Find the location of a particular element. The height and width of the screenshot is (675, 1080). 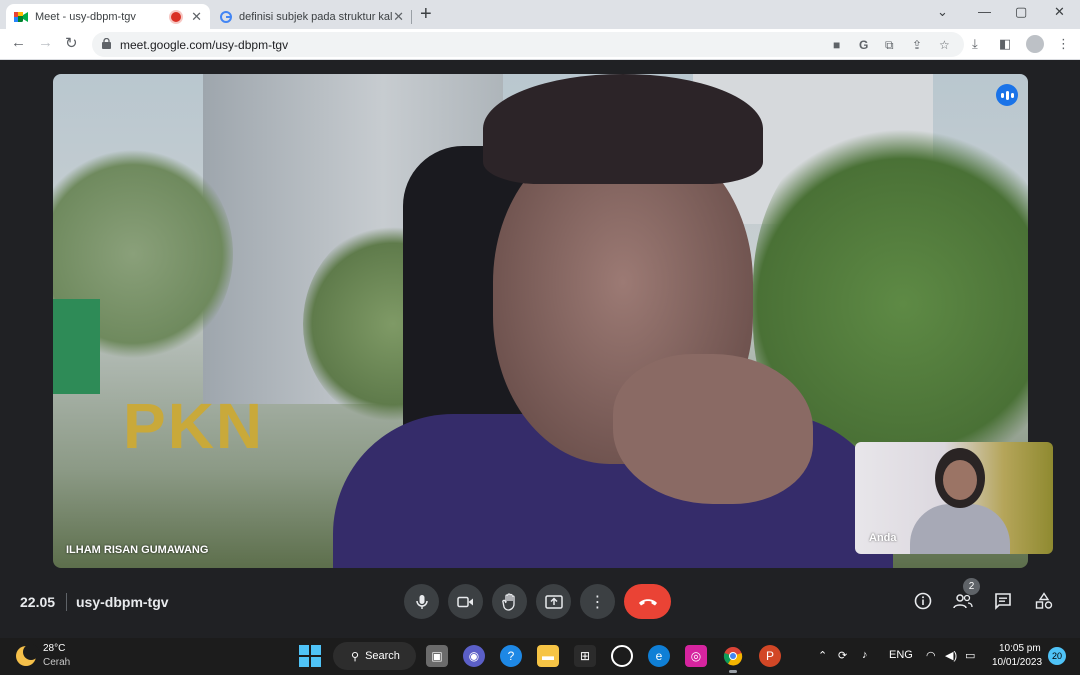

speaking-indicator-icon is located at coordinates (1007, 95).